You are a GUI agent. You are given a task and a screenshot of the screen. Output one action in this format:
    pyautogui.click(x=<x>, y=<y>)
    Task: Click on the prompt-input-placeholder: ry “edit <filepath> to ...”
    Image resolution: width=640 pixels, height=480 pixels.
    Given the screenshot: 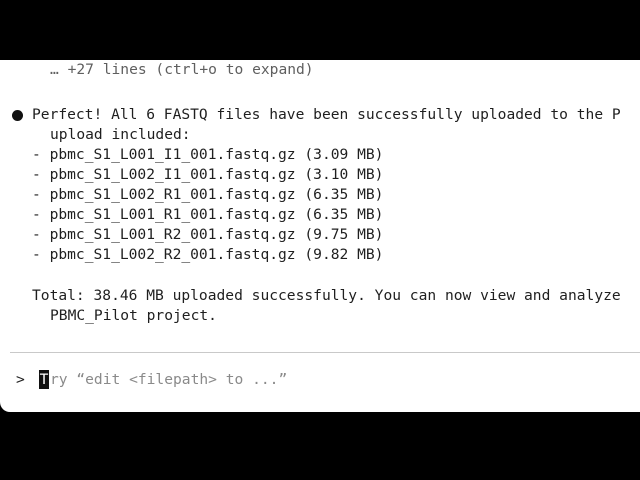 What is the action you would take?
    pyautogui.click(x=168, y=380)
    